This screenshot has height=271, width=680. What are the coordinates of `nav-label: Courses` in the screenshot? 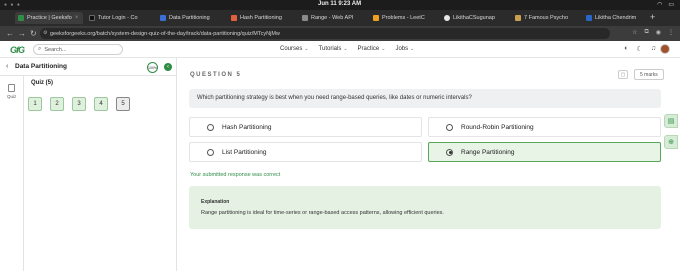 It's located at (291, 49).